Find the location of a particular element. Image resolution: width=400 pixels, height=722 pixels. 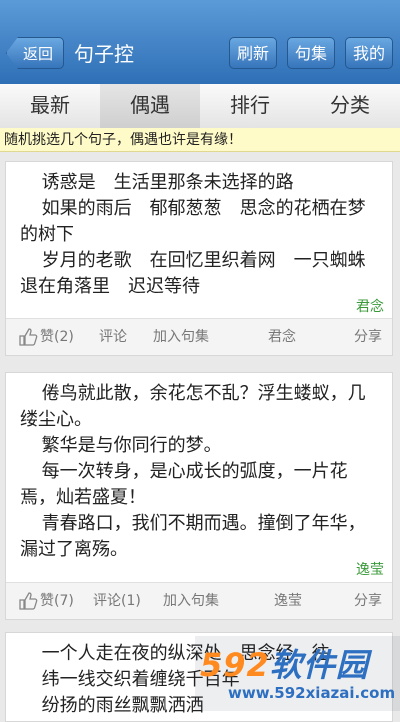

comment-button: 评论 is located at coordinates (113, 337).